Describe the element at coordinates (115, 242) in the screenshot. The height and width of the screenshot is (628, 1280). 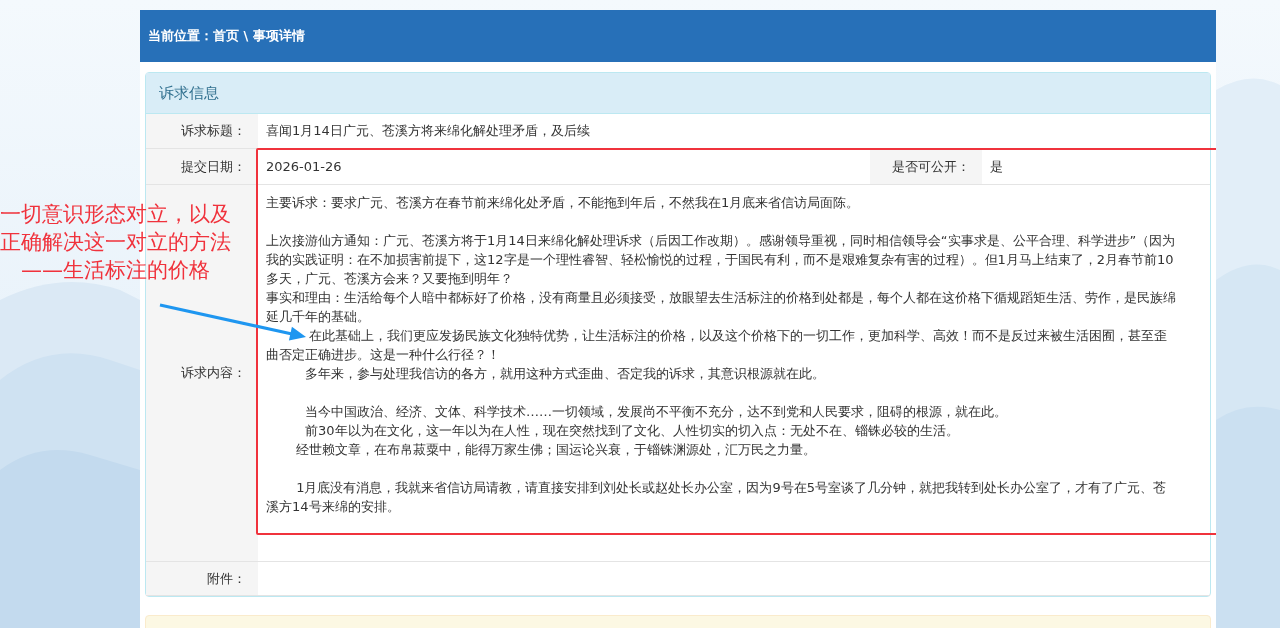
I see `annotation-text: 一切意识形态对立，以及 正确解决这一对立的方法 ——生活标注的价格` at that location.